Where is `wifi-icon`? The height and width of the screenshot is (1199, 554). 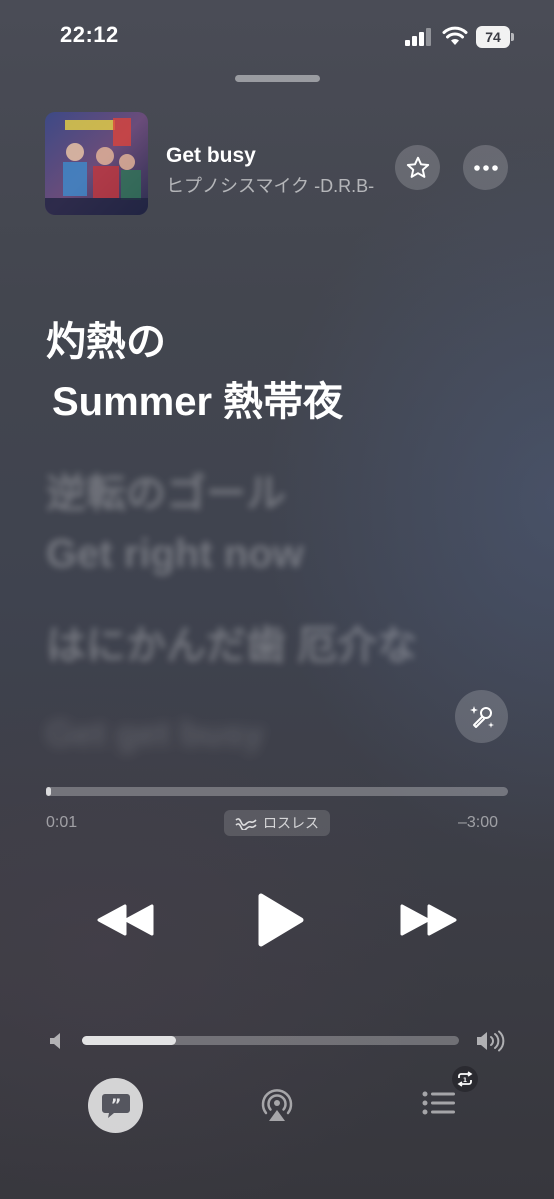
wifi-icon is located at coordinates (455, 35).